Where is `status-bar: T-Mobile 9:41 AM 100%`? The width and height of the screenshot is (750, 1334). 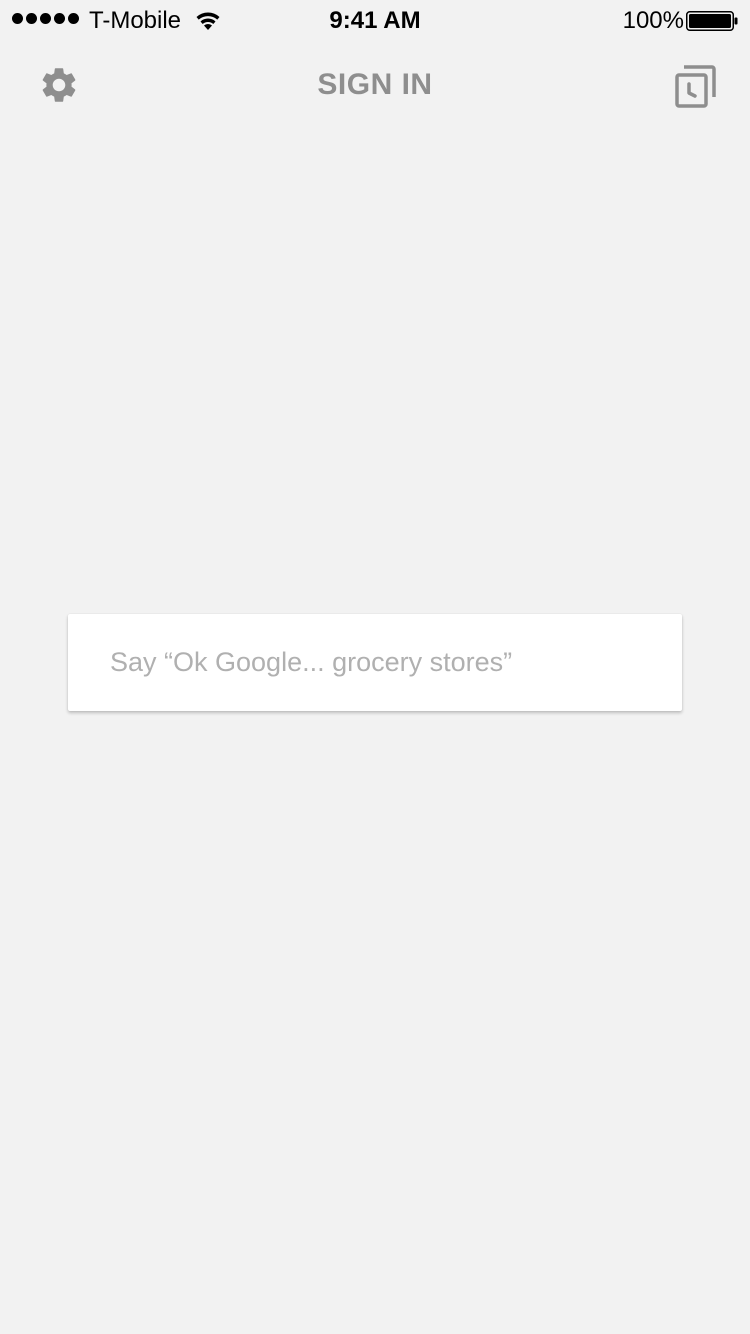
status-bar: T-Mobile 9:41 AM 100% is located at coordinates (375, 20).